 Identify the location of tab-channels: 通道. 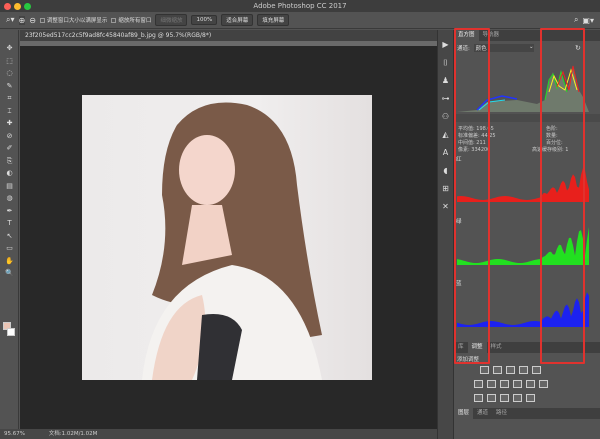
(482, 413).